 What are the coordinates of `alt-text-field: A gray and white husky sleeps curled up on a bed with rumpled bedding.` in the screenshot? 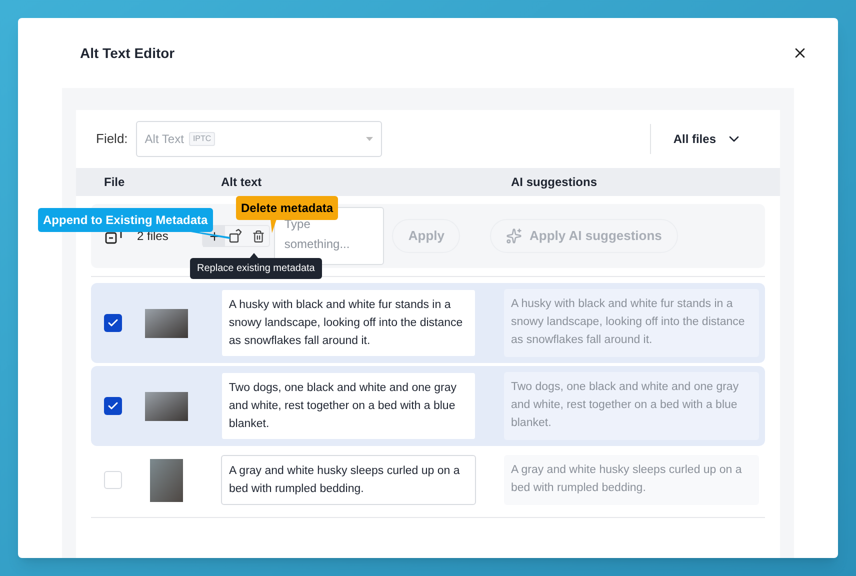 It's located at (348, 480).